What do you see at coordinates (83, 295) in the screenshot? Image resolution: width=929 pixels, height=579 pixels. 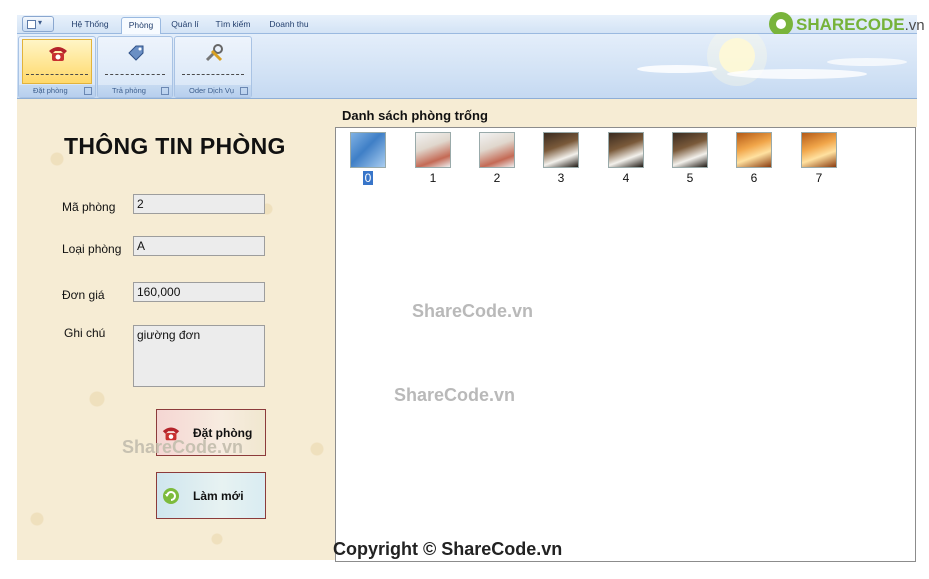 I see `don-gia-label: Đơn giá` at bounding box center [83, 295].